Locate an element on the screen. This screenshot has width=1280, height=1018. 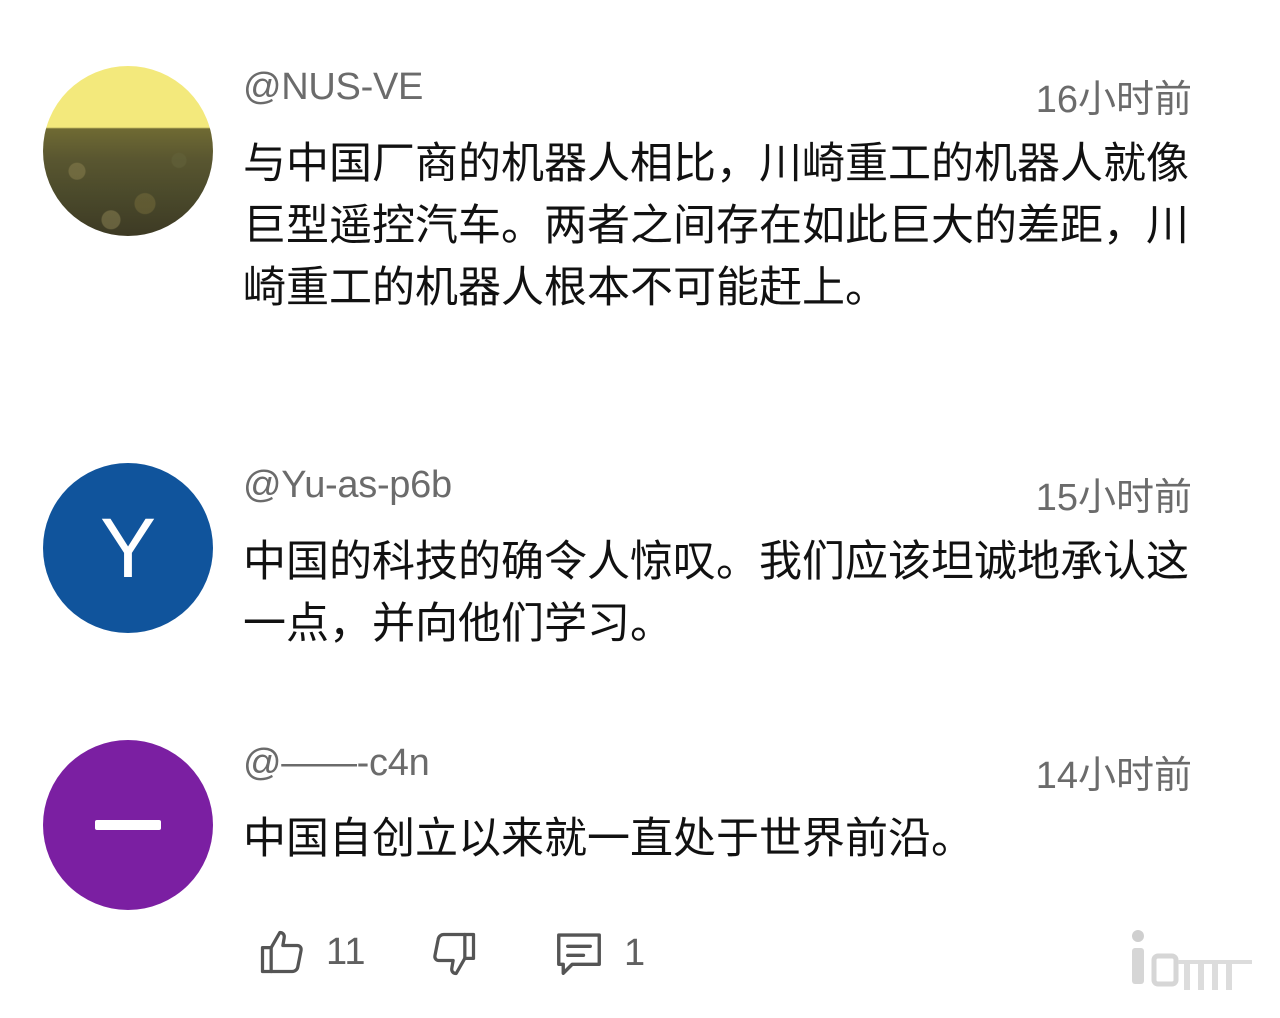
thumbs-up-icon is located at coordinates (282, 952).